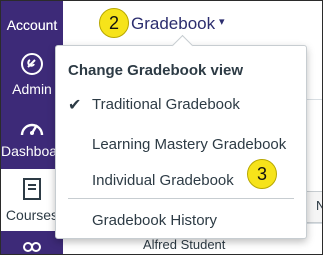 This screenshot has width=323, height=255. I want to click on nav-item-courses: Courses, so click(32, 200).